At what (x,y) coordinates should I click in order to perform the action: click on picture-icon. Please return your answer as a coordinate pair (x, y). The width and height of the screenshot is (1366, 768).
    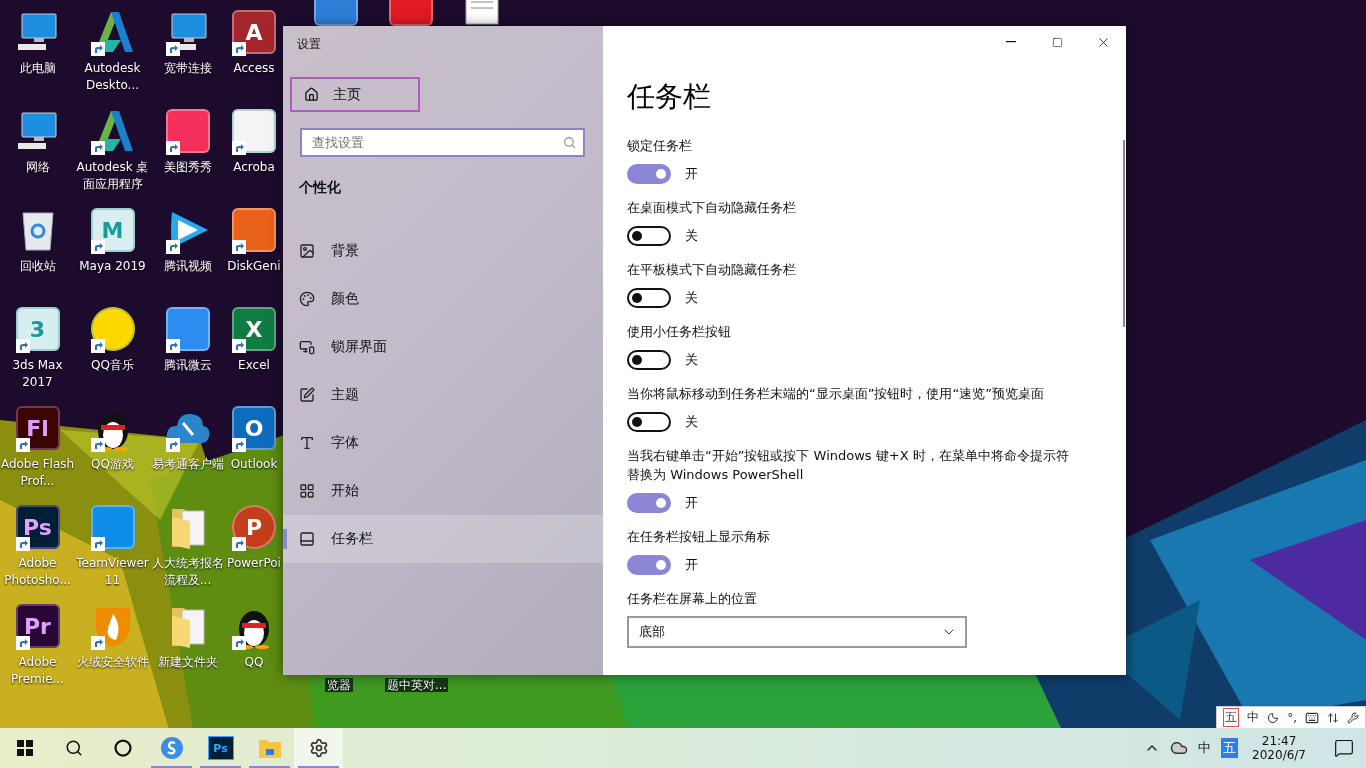
    Looking at the image, I should click on (307, 251).